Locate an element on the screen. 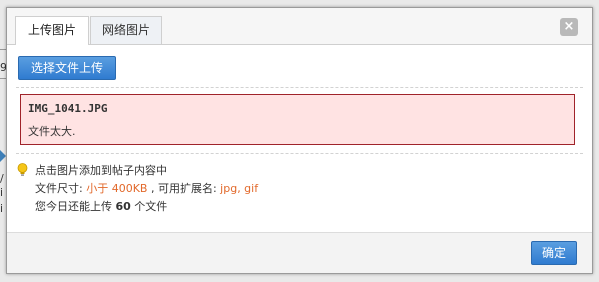 The height and width of the screenshot is (282, 599). close-icon: × is located at coordinates (569, 27).